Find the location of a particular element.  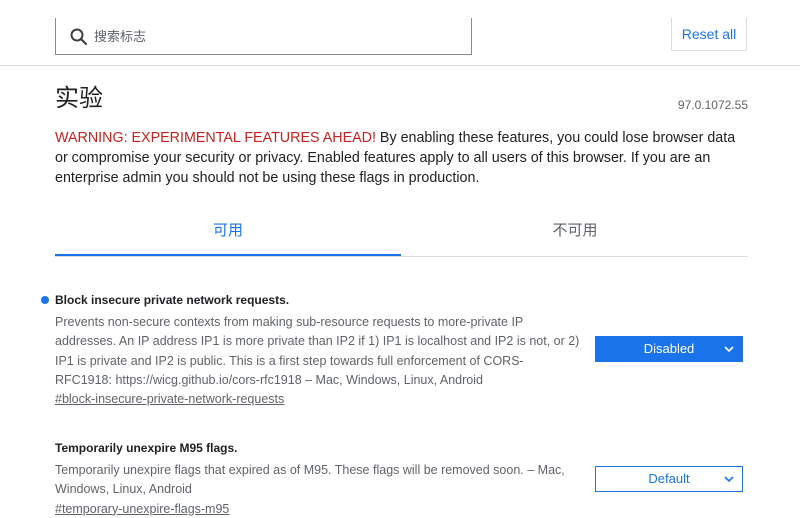

flag-link: #block-insecure-private-network-requests is located at coordinates (169, 399).